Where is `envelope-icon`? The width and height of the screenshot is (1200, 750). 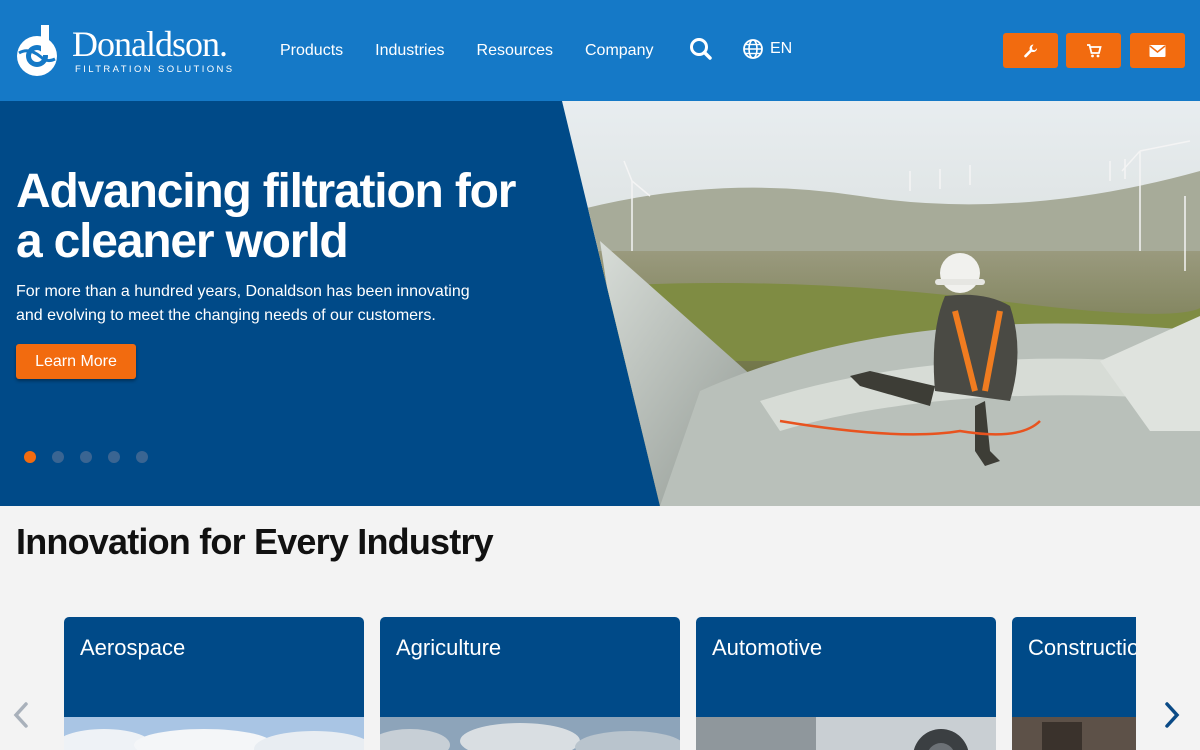 envelope-icon is located at coordinates (1157, 50).